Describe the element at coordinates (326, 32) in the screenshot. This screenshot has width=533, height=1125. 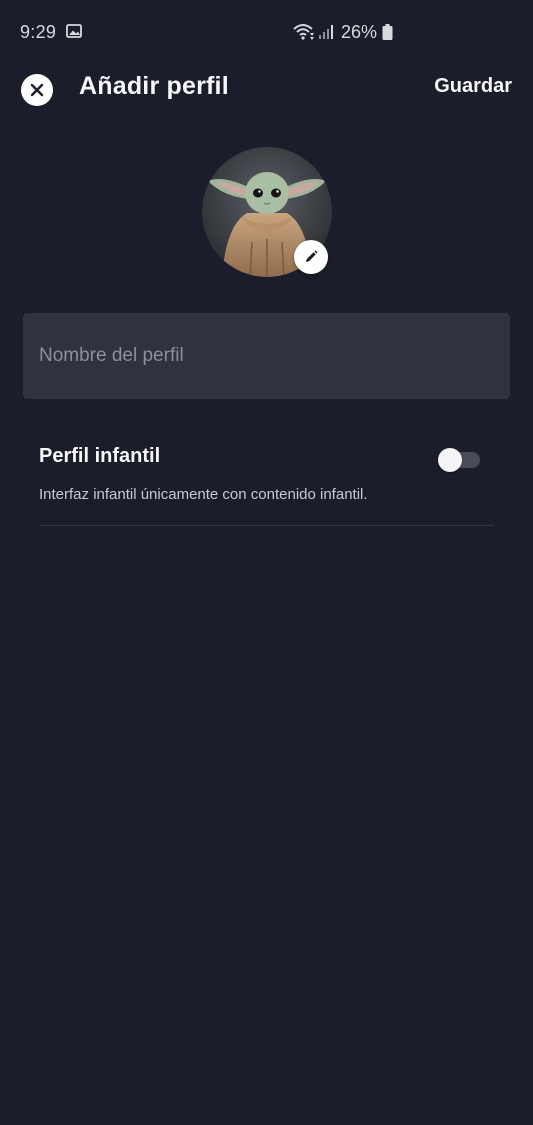
I see `signal-icon` at that location.